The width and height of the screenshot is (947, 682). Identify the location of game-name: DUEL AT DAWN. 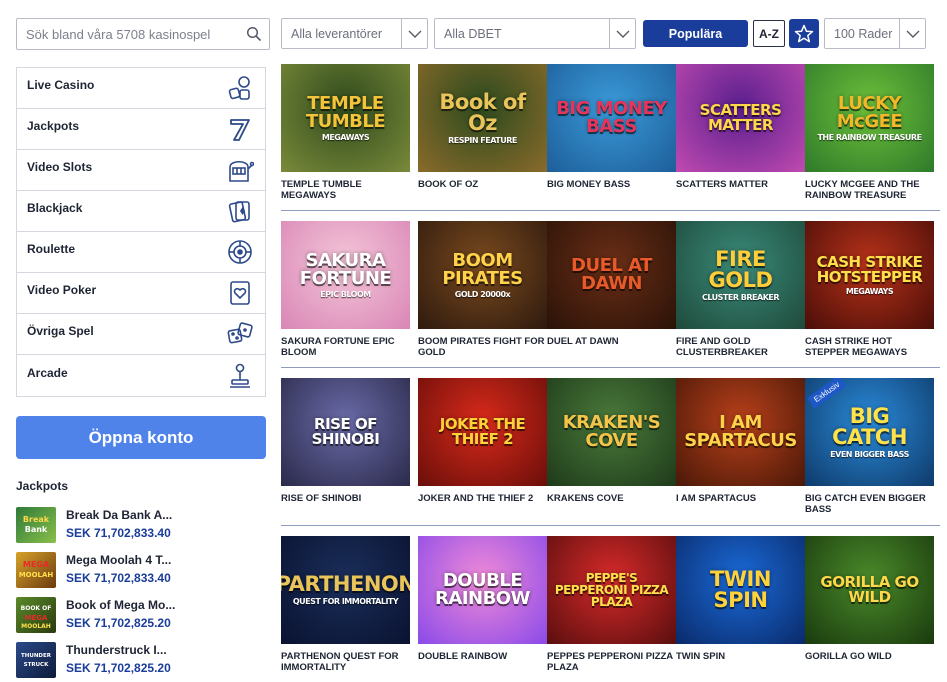
(611, 341).